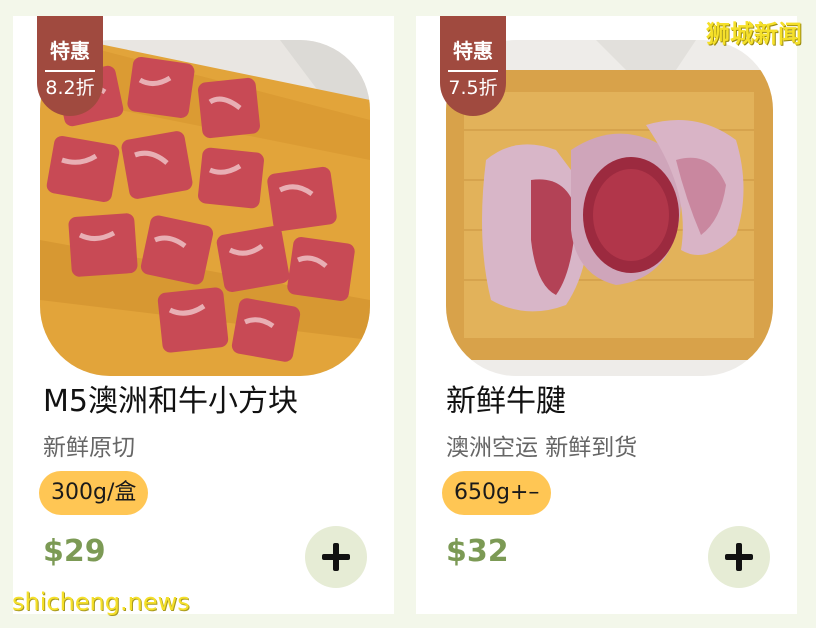 This screenshot has height=628, width=816. I want to click on watermark-bottom: shicheng.news, so click(101, 602).